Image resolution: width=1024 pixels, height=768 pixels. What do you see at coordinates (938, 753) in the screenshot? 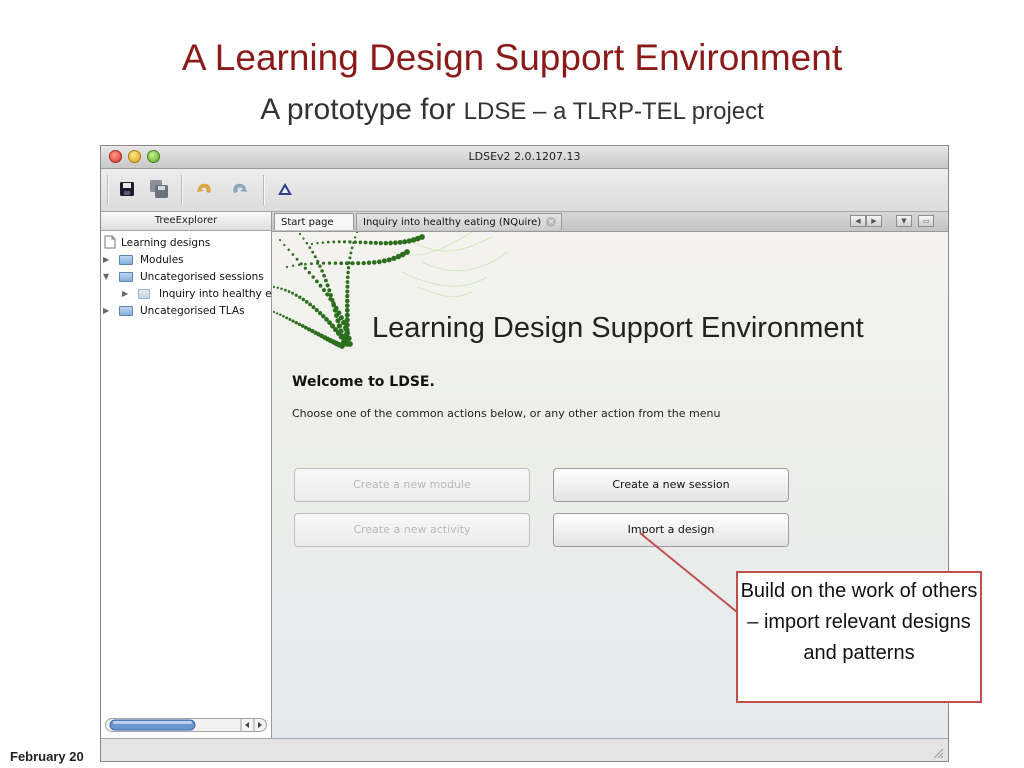
I see `resize-grip-icon` at bounding box center [938, 753].